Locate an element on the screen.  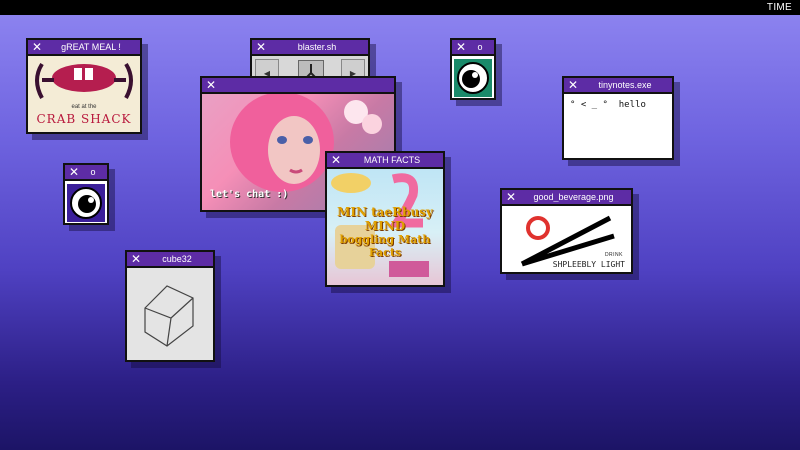
tinynotes-titlebar: ✕ tinynotes.exe is located at coordinates (618, 86).